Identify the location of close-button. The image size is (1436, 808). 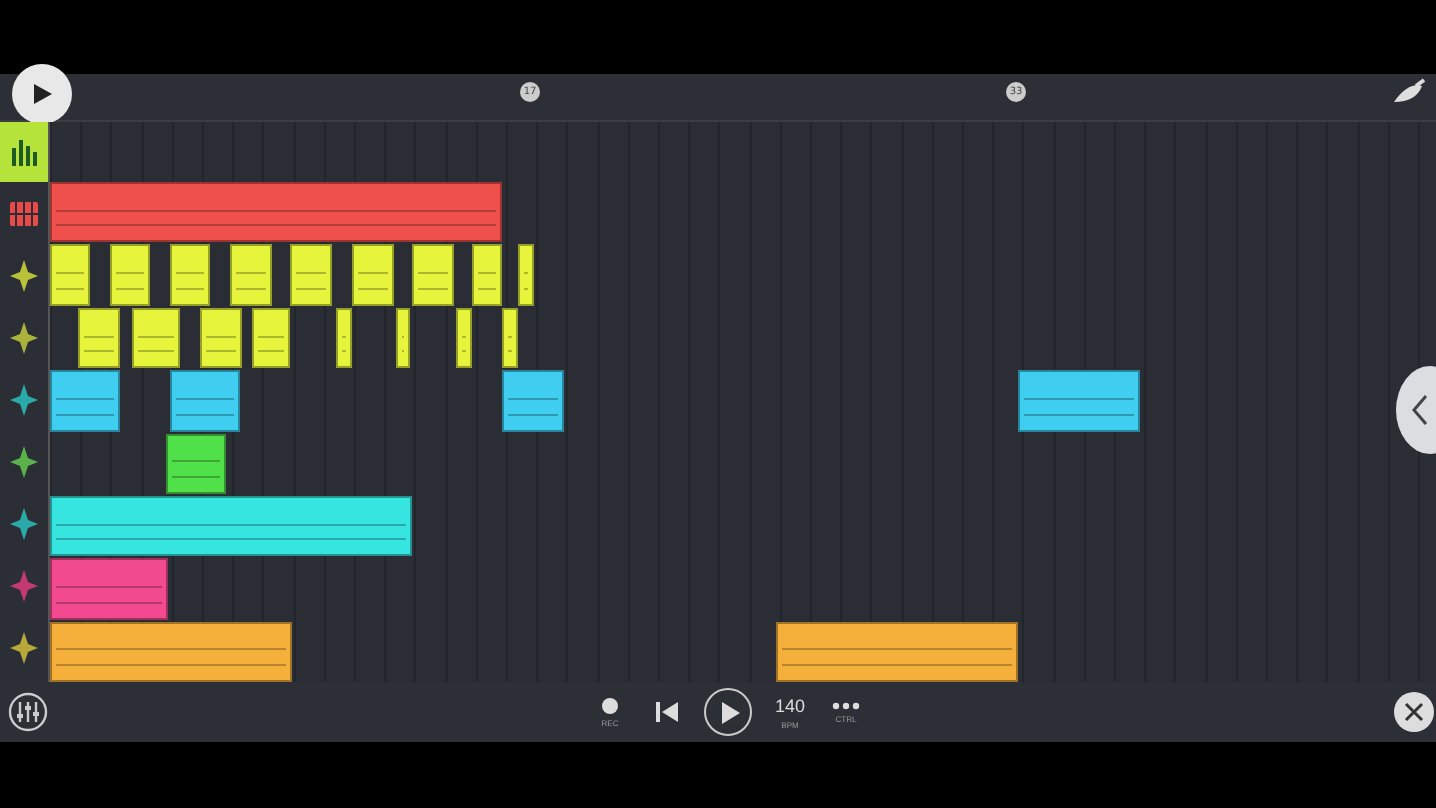
(1414, 712).